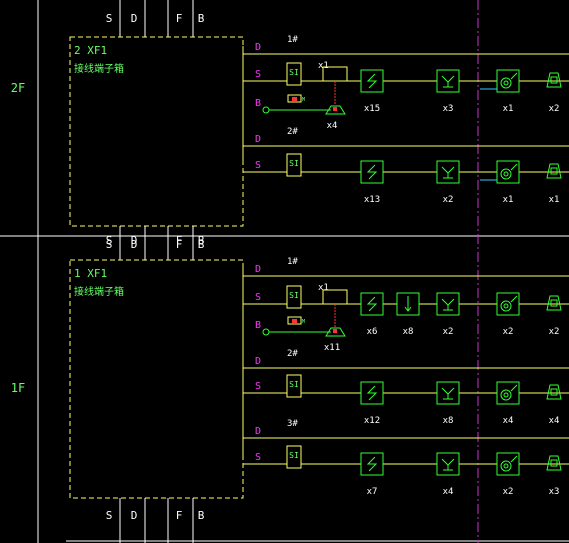 Image resolution: width=569 pixels, height=543 pixels. I want to click on audible-alarm-count-label: x4, so click(332, 126).